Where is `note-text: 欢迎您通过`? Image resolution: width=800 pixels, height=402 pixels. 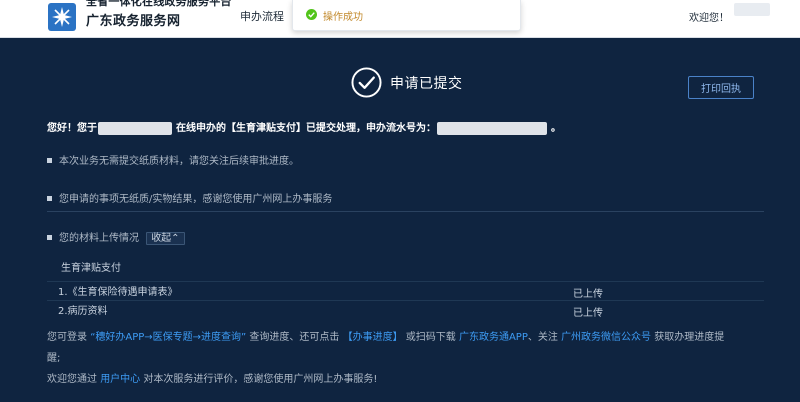
note-text: 欢迎您通过 is located at coordinates (72, 379).